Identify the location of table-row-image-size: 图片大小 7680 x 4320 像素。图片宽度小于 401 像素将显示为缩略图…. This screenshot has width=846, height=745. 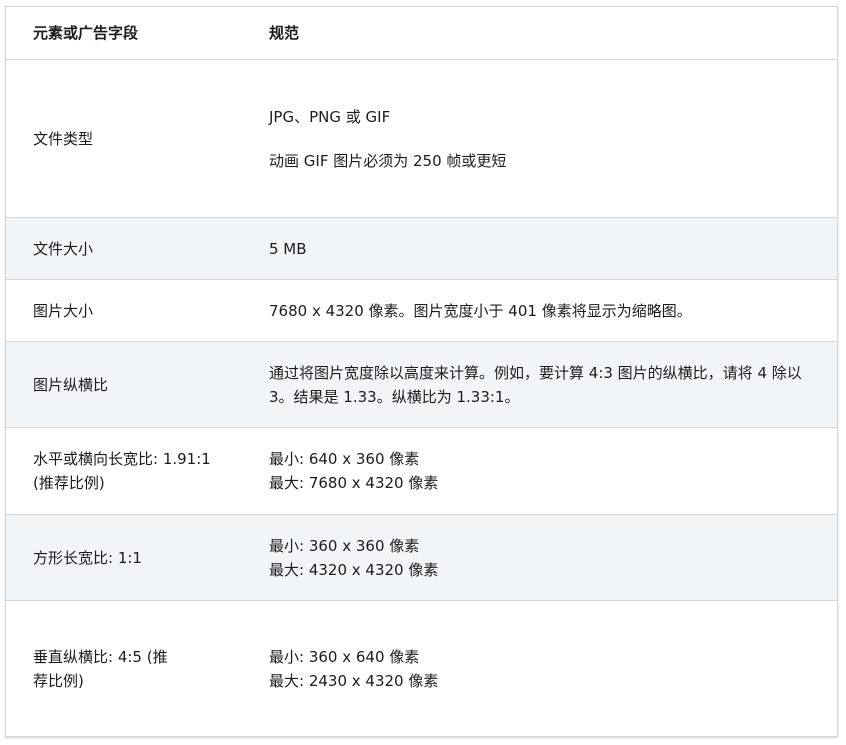
(421, 310).